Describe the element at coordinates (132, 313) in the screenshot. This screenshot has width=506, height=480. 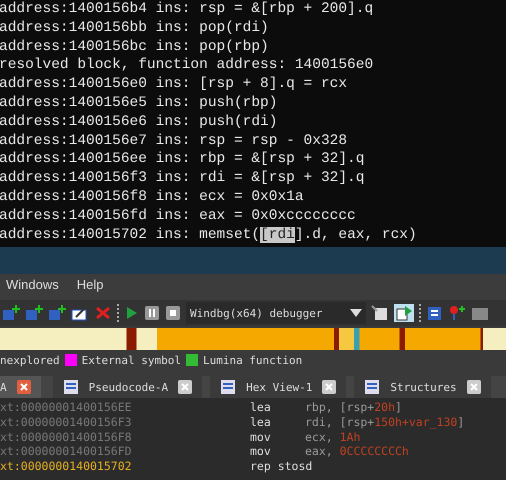
I see `play-icon` at that location.